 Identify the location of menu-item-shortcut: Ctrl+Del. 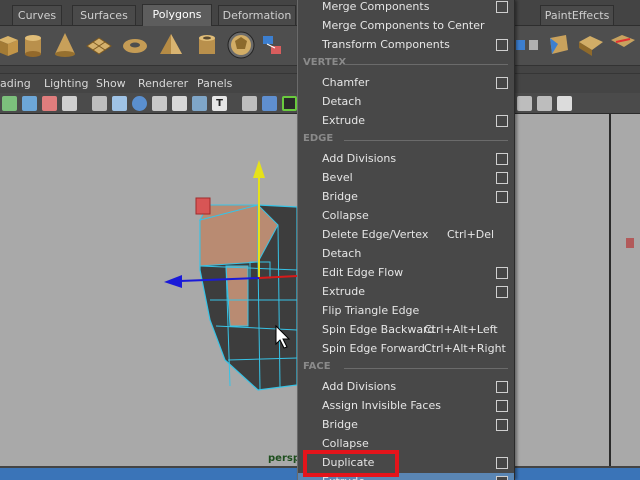
(471, 234).